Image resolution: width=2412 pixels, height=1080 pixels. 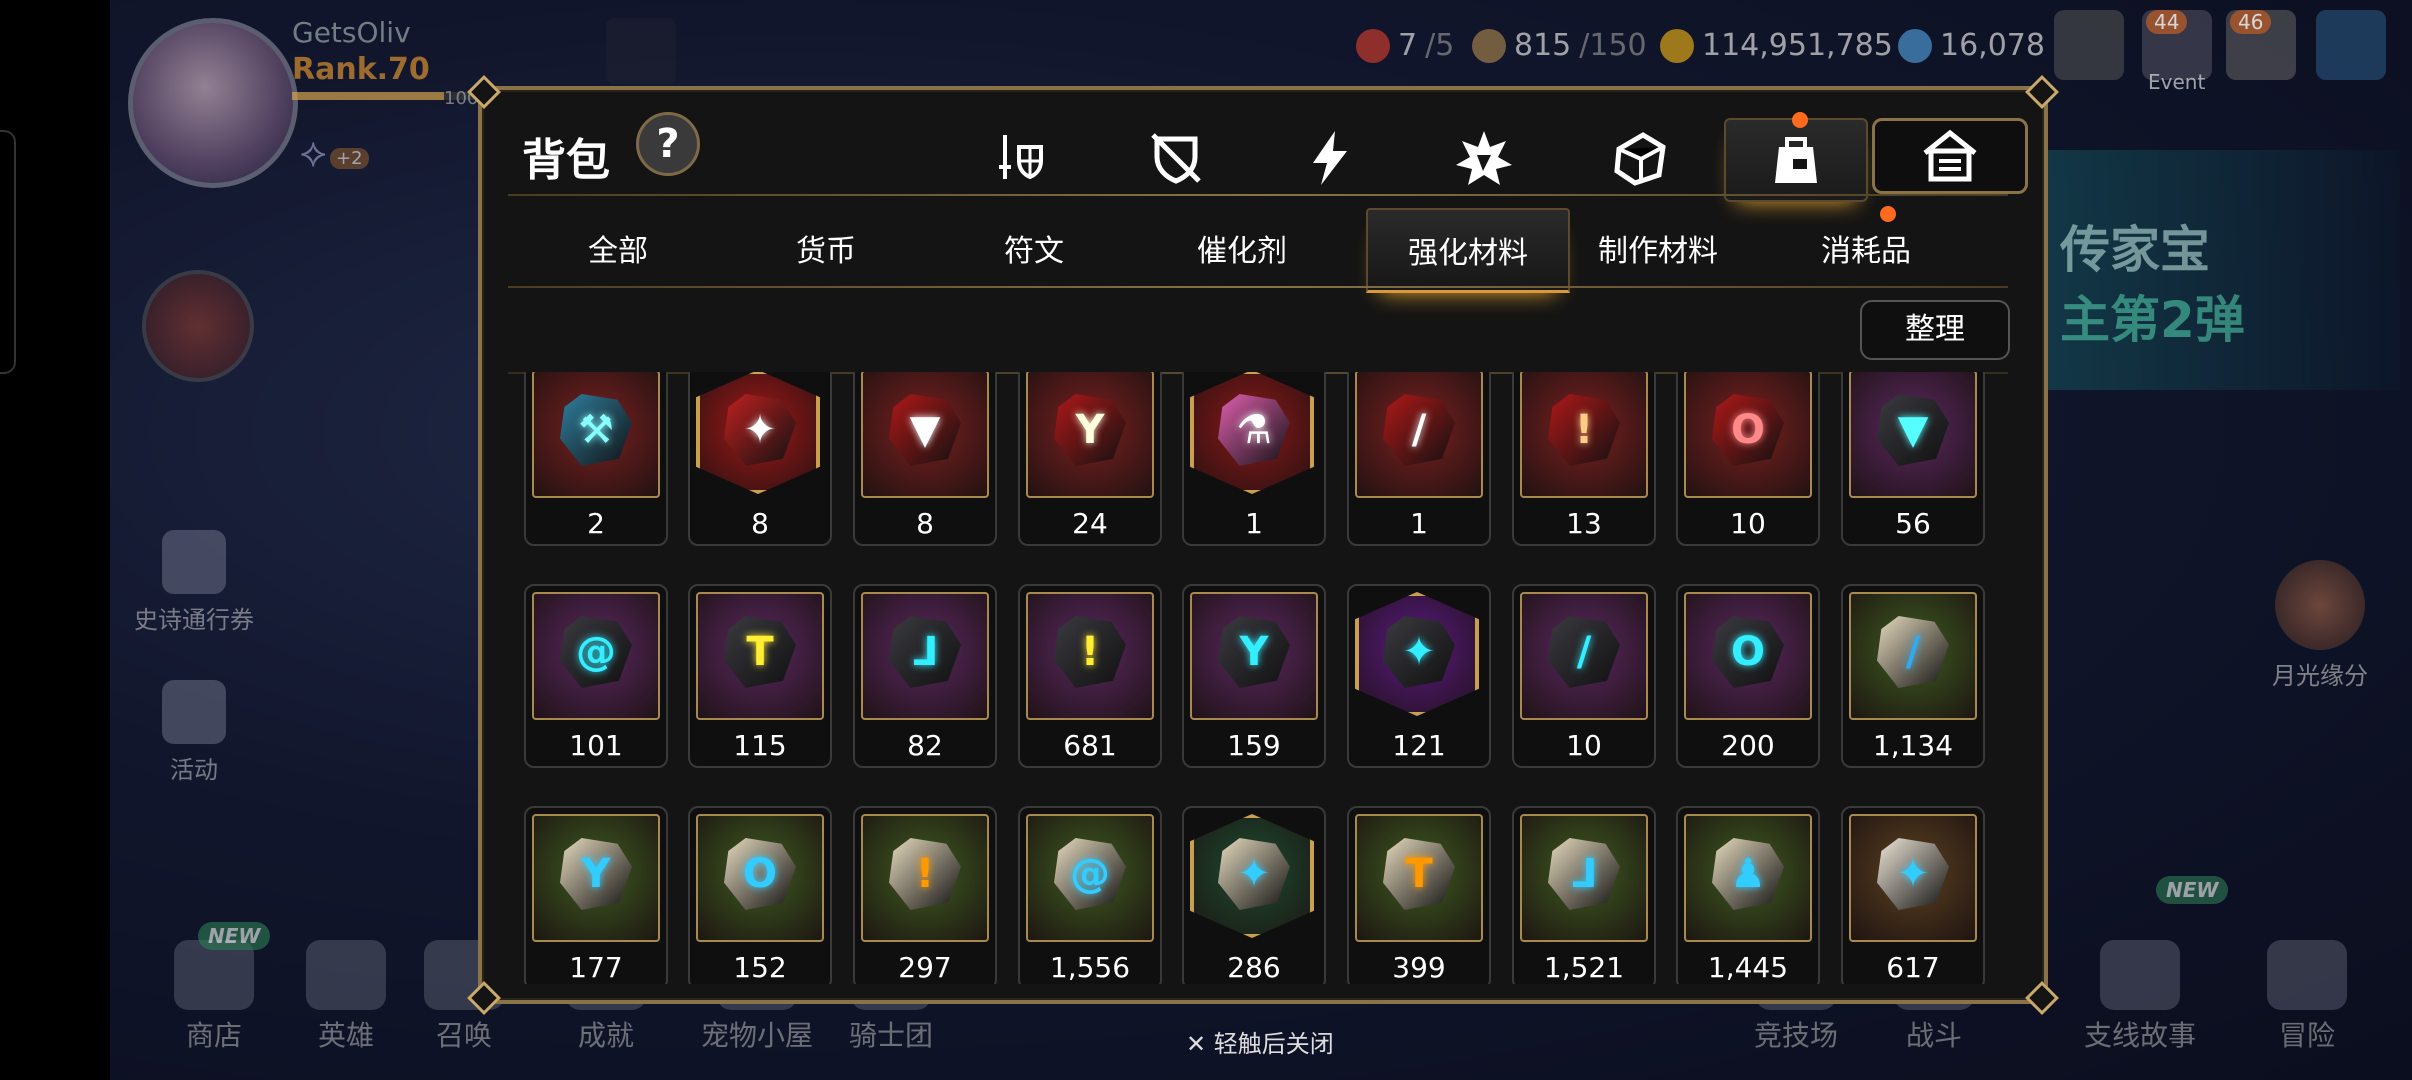 I want to click on helmet-icon, so click(x=346, y=975).